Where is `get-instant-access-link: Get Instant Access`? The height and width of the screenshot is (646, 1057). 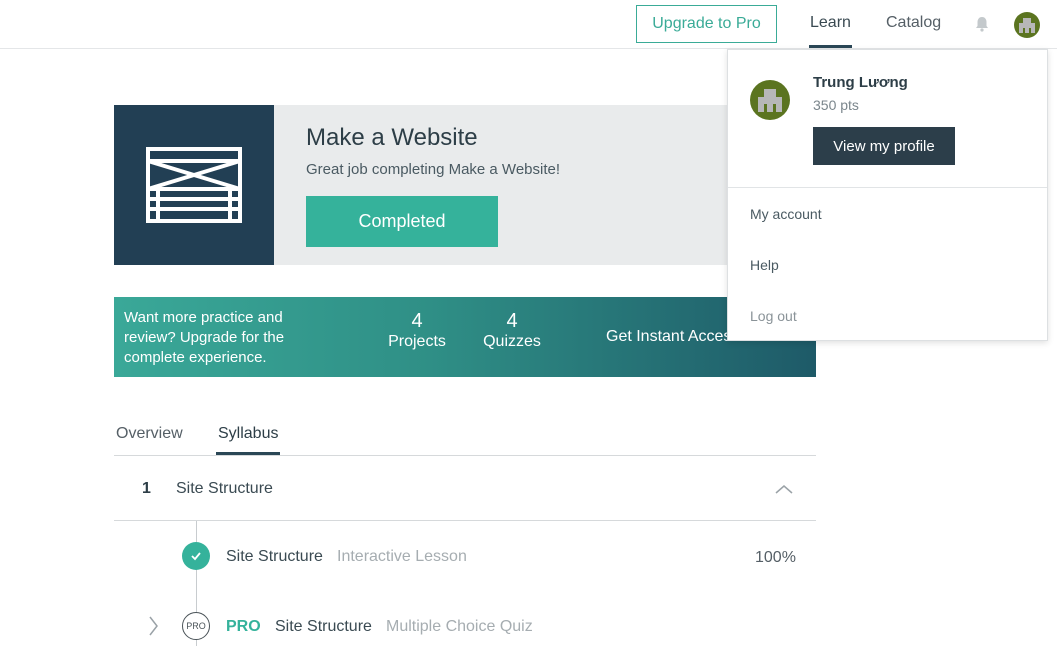 get-instant-access-link: Get Instant Access is located at coordinates (672, 337).